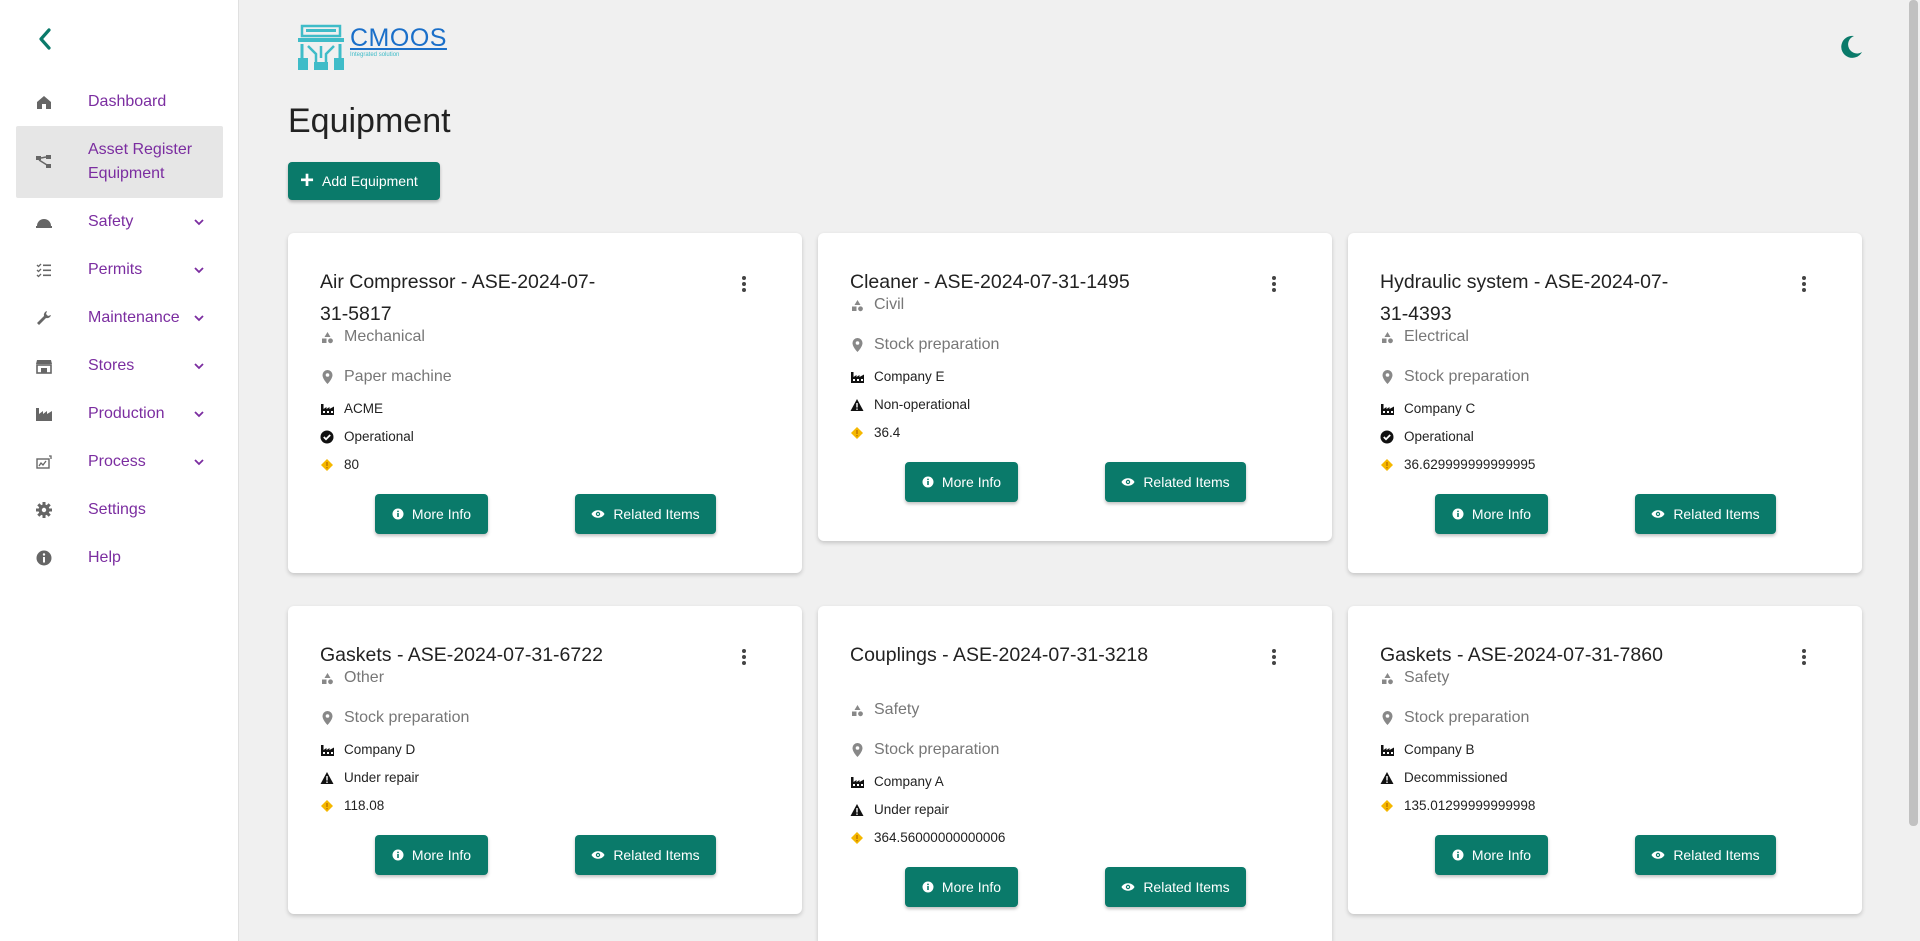 Image resolution: width=1920 pixels, height=941 pixels. I want to click on sidebar-item-dashboard: Dashboard, so click(119, 102).